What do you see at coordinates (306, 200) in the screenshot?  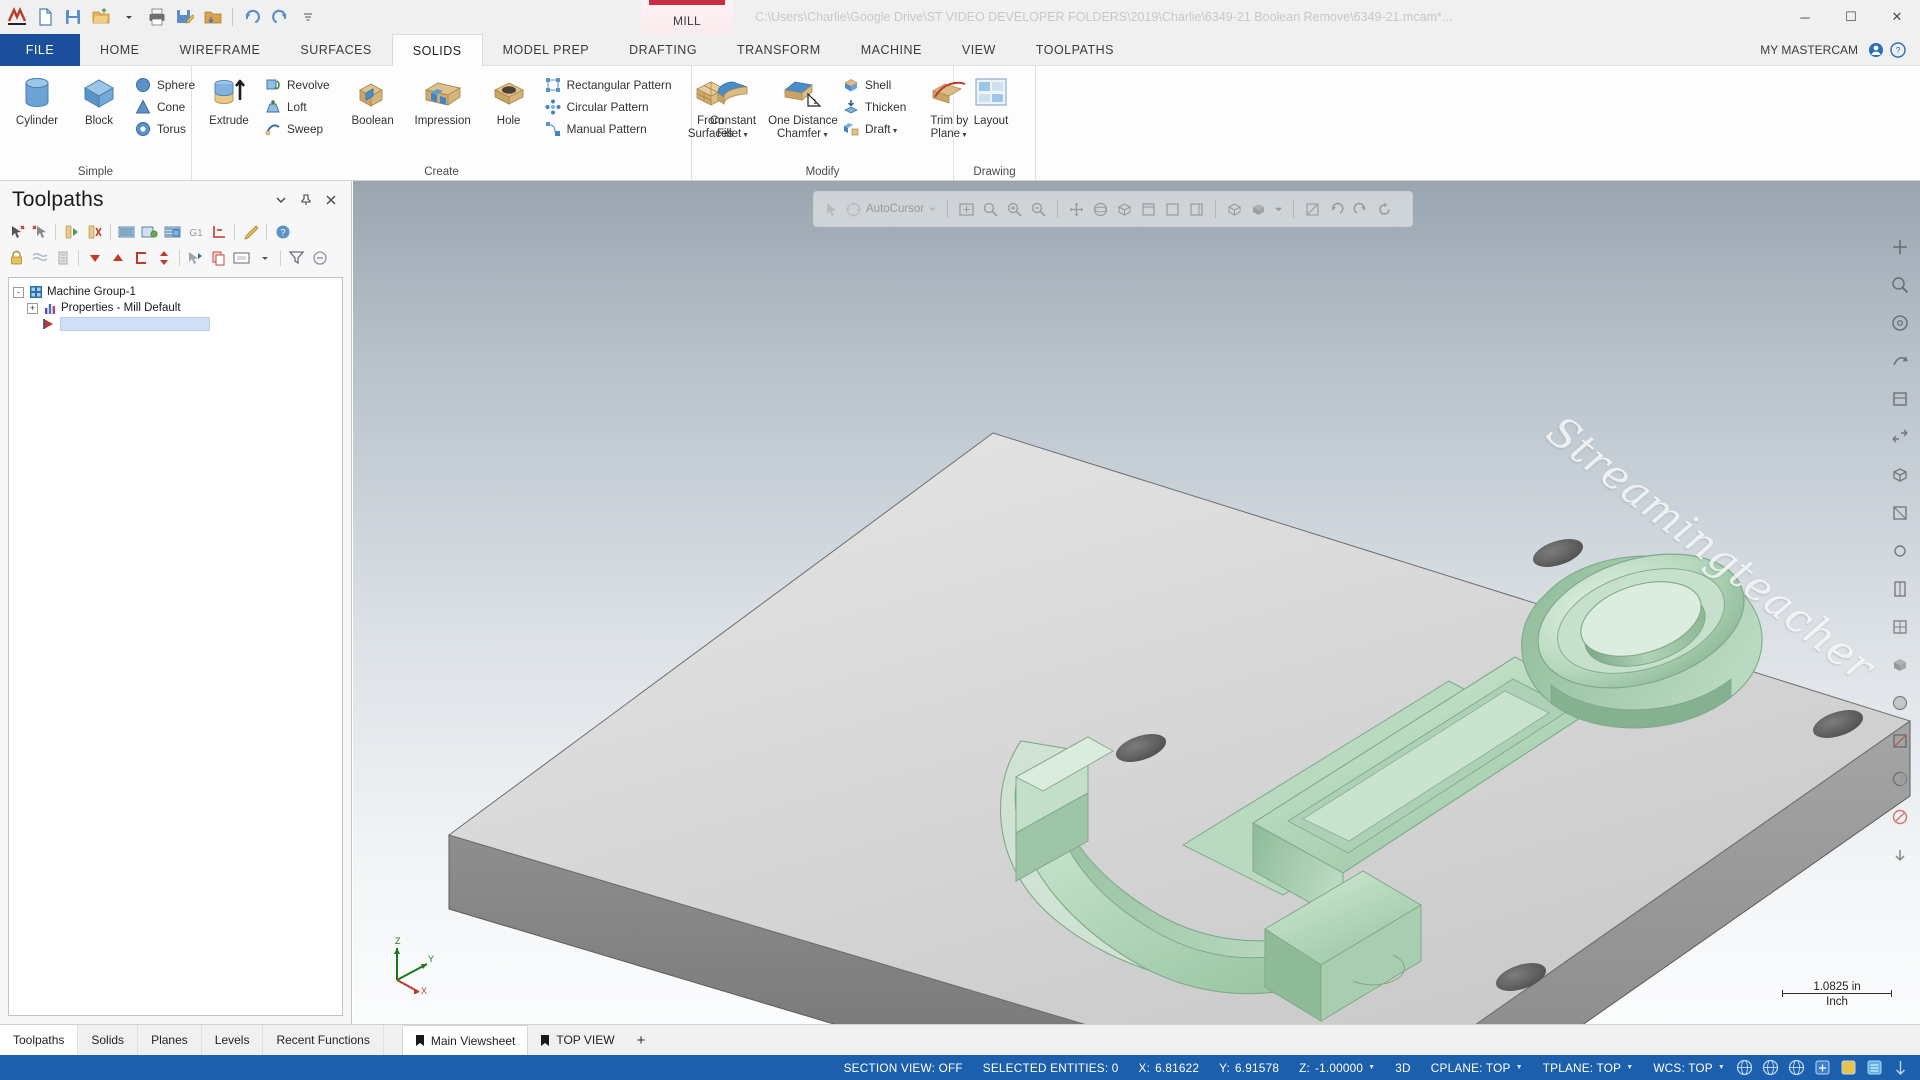 I see `pin-icon` at bounding box center [306, 200].